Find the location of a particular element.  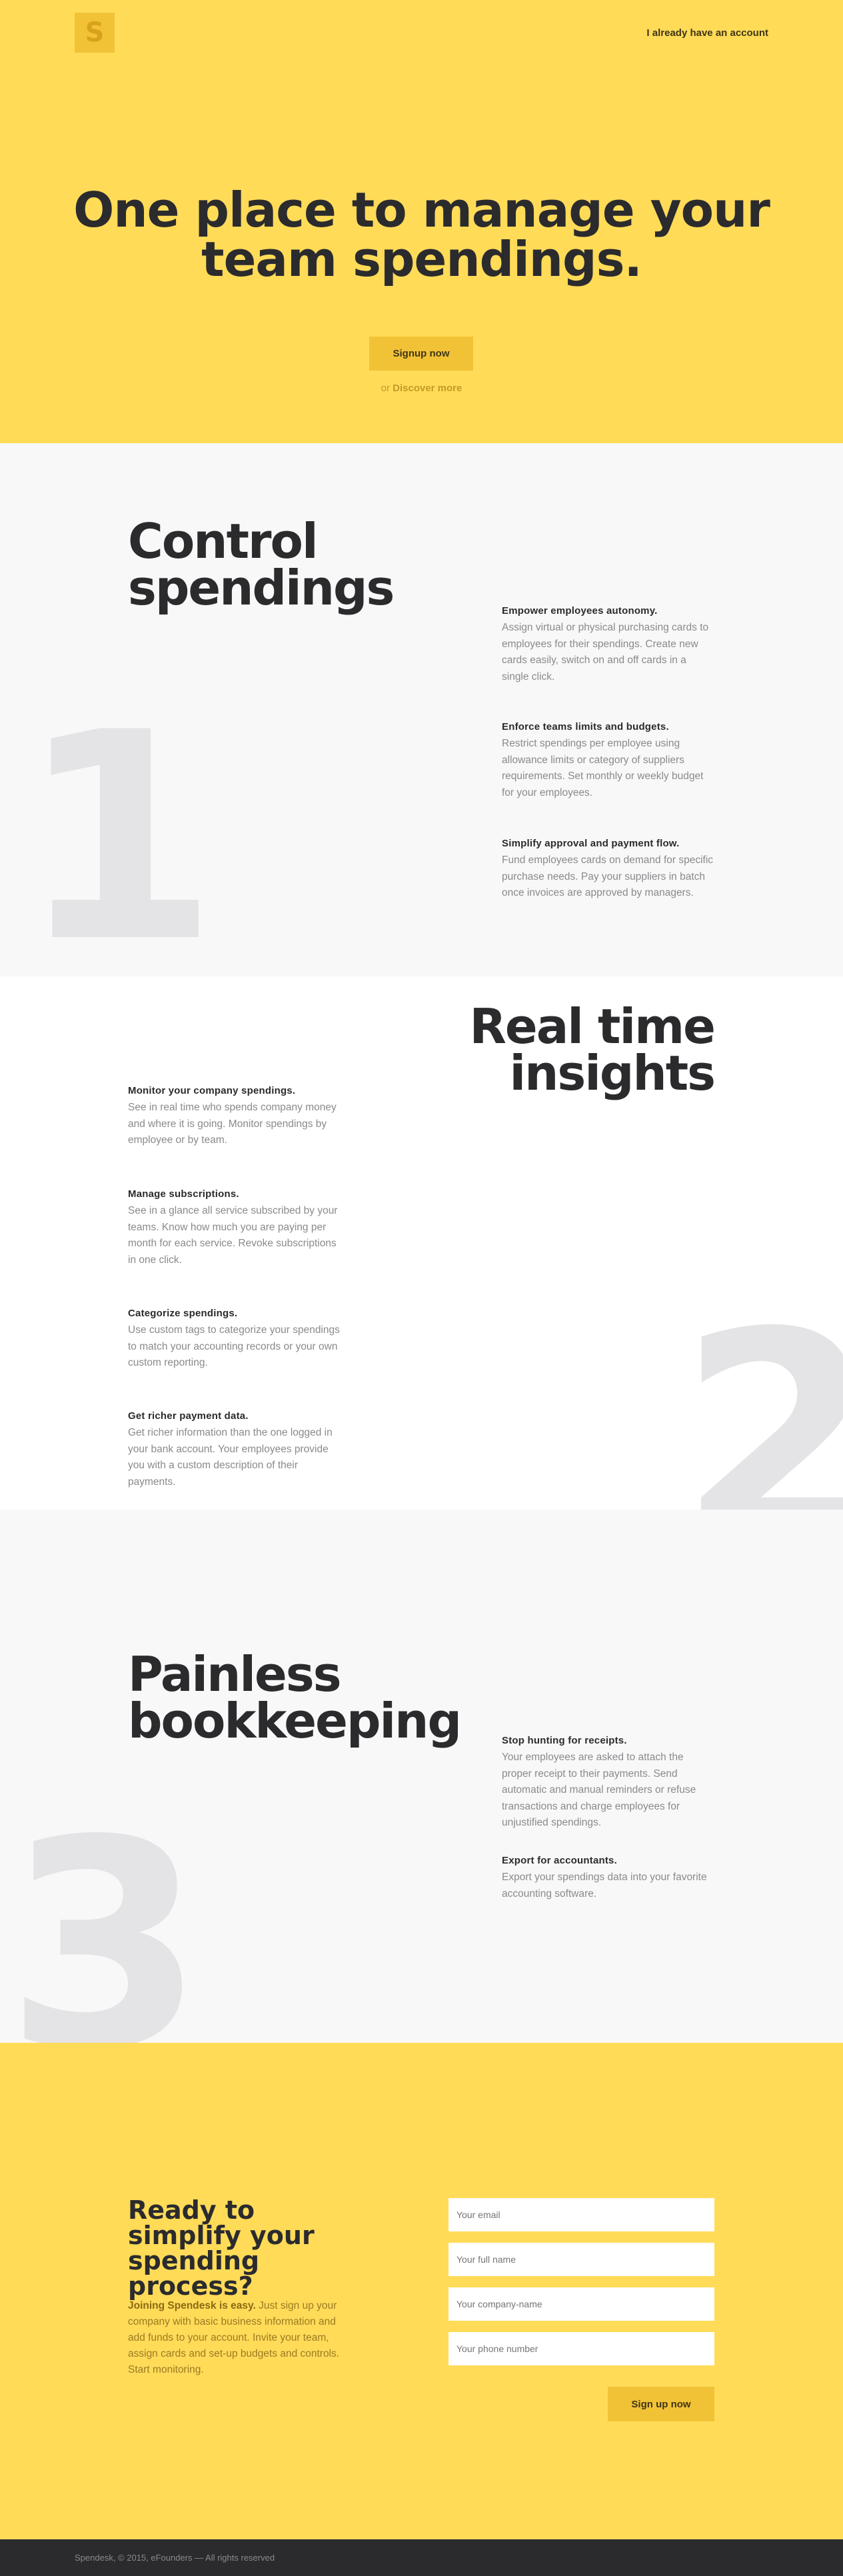

feature-title: Stop hunting for receipts. is located at coordinates (564, 1740).